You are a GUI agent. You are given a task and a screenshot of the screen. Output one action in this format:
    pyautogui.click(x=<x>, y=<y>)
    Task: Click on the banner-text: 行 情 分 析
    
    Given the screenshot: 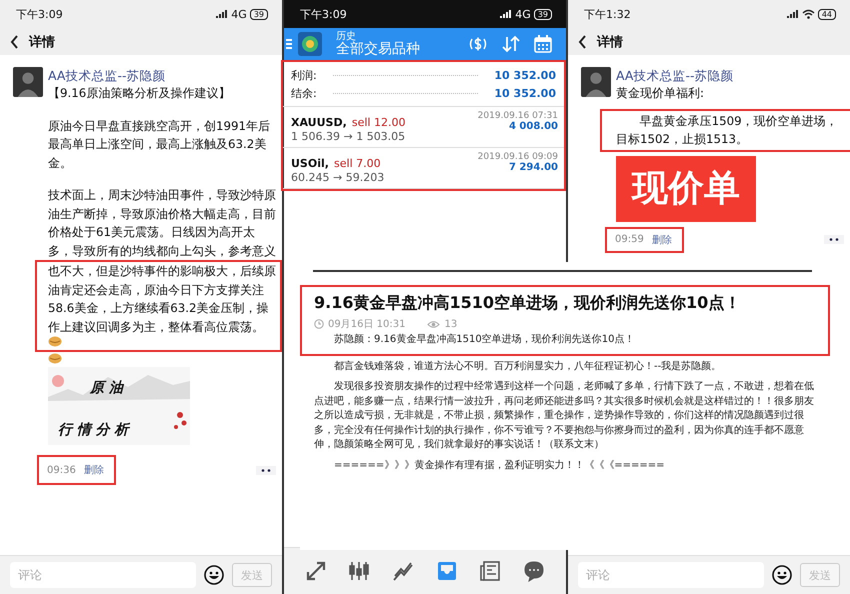 What is the action you would take?
    pyautogui.click(x=93, y=430)
    